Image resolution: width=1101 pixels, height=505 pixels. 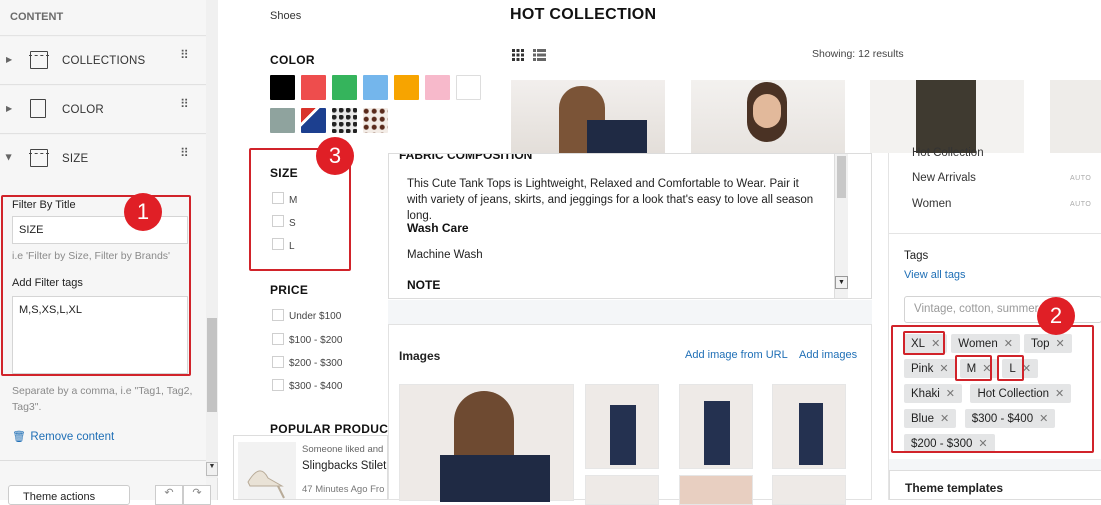 I want to click on view-all-tags-link: View all tags, so click(x=935, y=275).